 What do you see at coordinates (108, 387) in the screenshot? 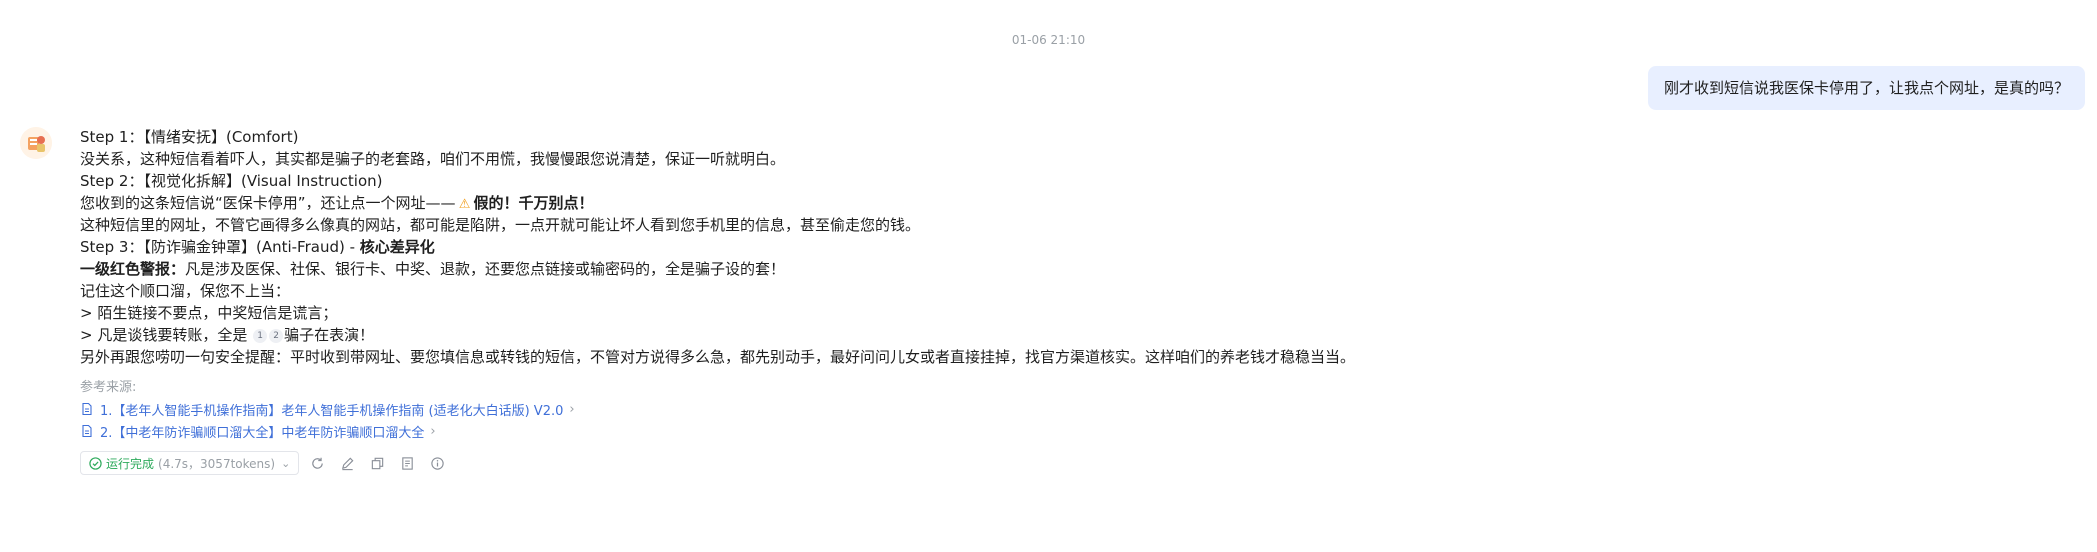
I see `references-title: 参考来源:` at bounding box center [108, 387].